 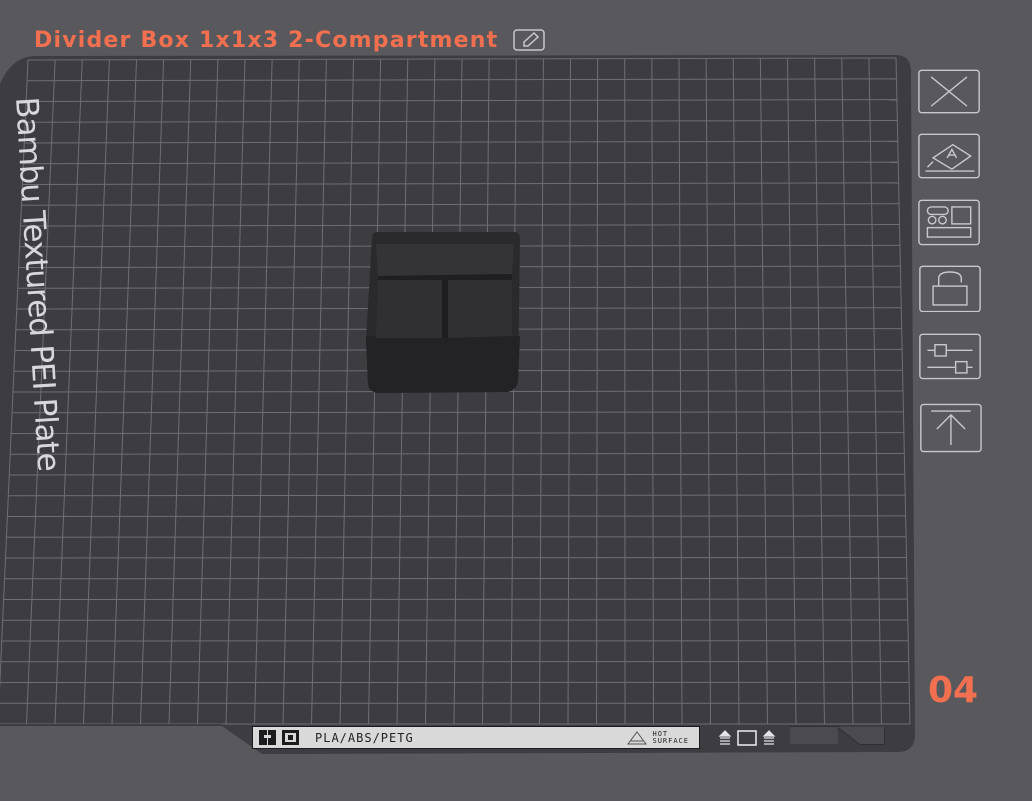 I want to click on hot-surface-text: HOT SURFACE, so click(x=670, y=737).